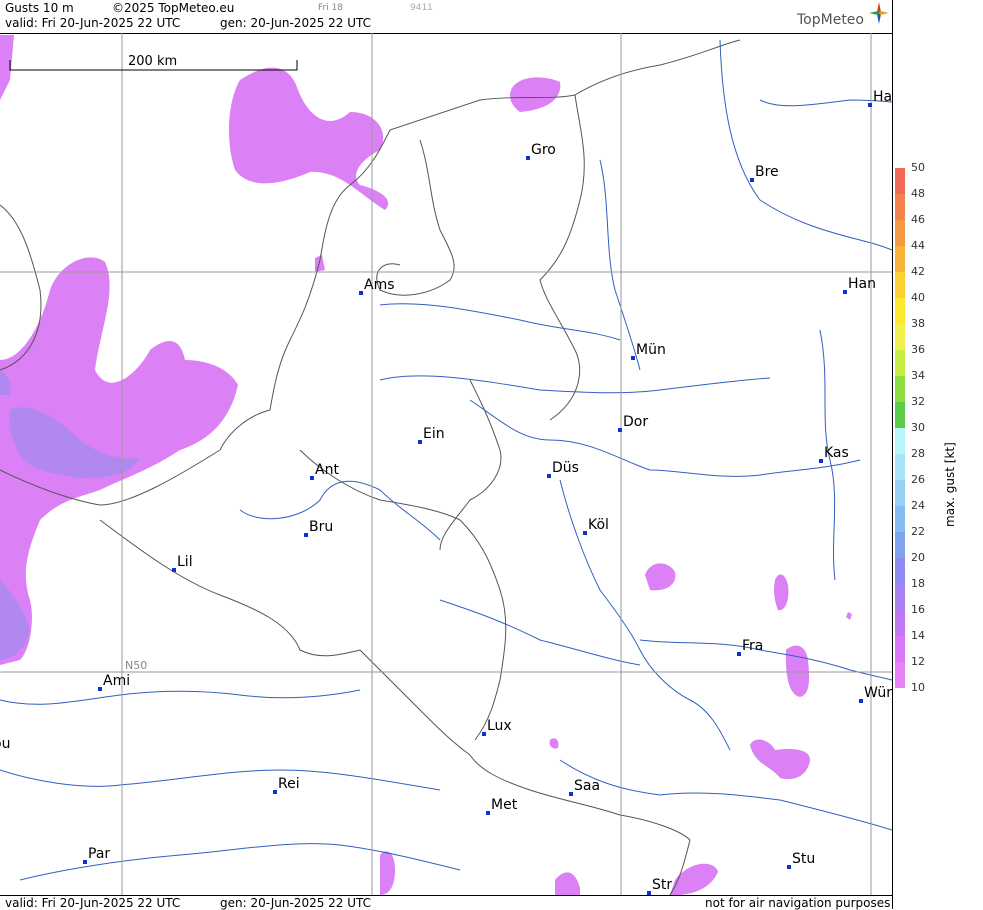  Describe the element at coordinates (836, 453) in the screenshot. I see `city-label: Kas` at that location.